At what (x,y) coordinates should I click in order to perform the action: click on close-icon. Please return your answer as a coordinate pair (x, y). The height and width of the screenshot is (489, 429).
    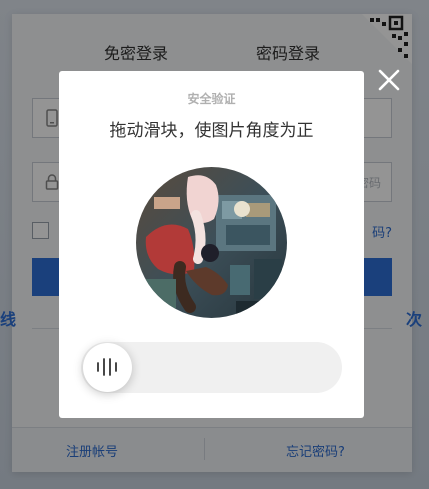
    Looking at the image, I should click on (389, 80).